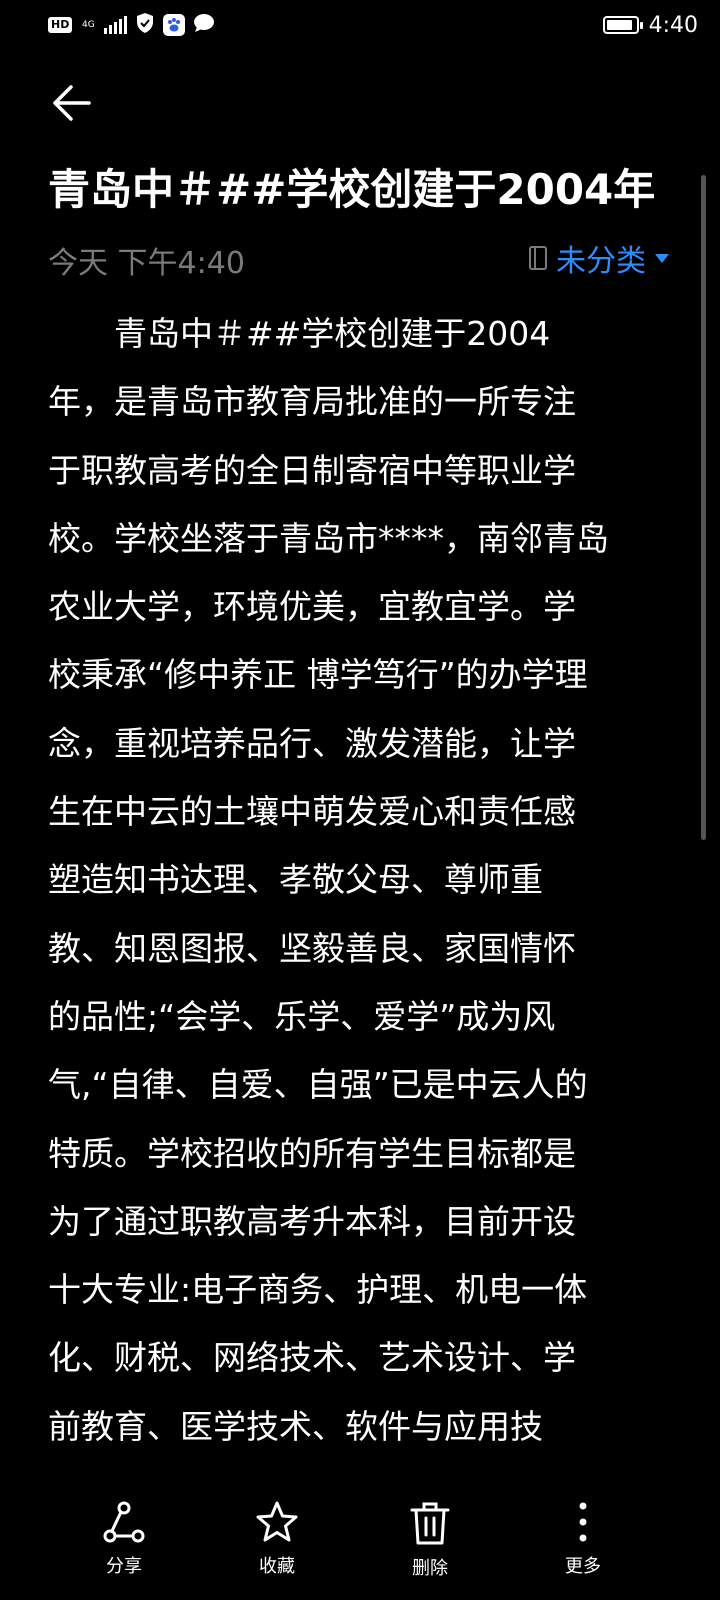 This screenshot has width=720, height=1600. I want to click on body-line: 青岛中＃##学校创建于2004, so click(299, 333).